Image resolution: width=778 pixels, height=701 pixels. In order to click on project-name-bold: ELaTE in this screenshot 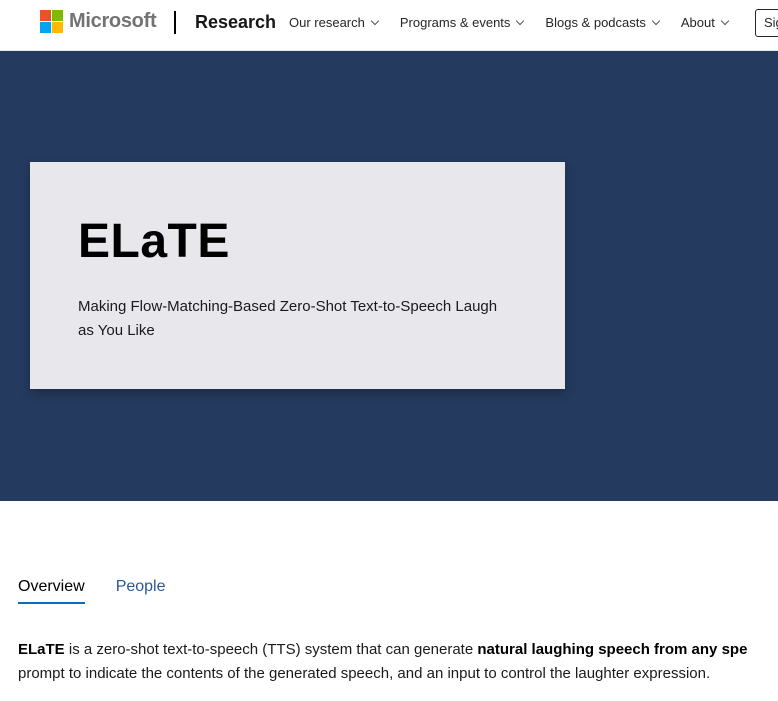, I will do `click(41, 649)`.